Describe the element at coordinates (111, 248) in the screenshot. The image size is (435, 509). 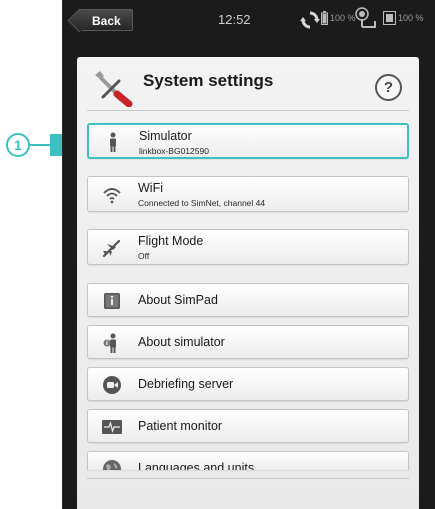
I see `airplane-icon` at that location.